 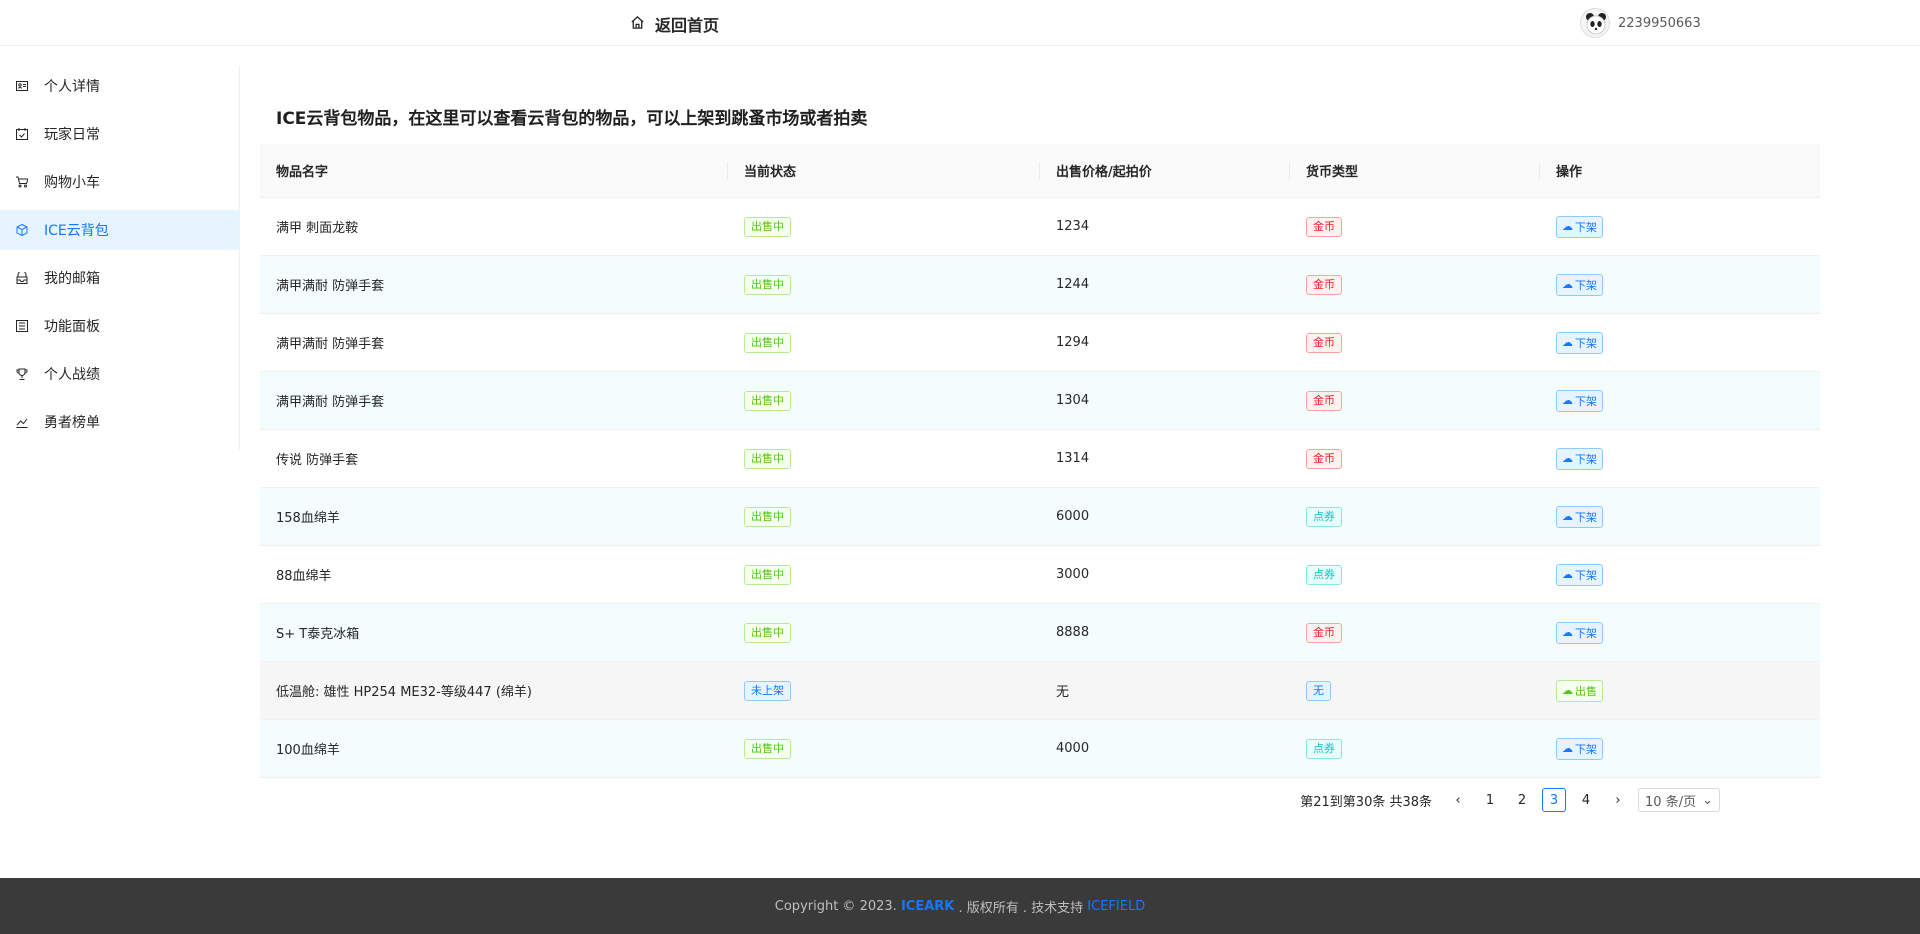 I want to click on trophy-icon, so click(x=22, y=374).